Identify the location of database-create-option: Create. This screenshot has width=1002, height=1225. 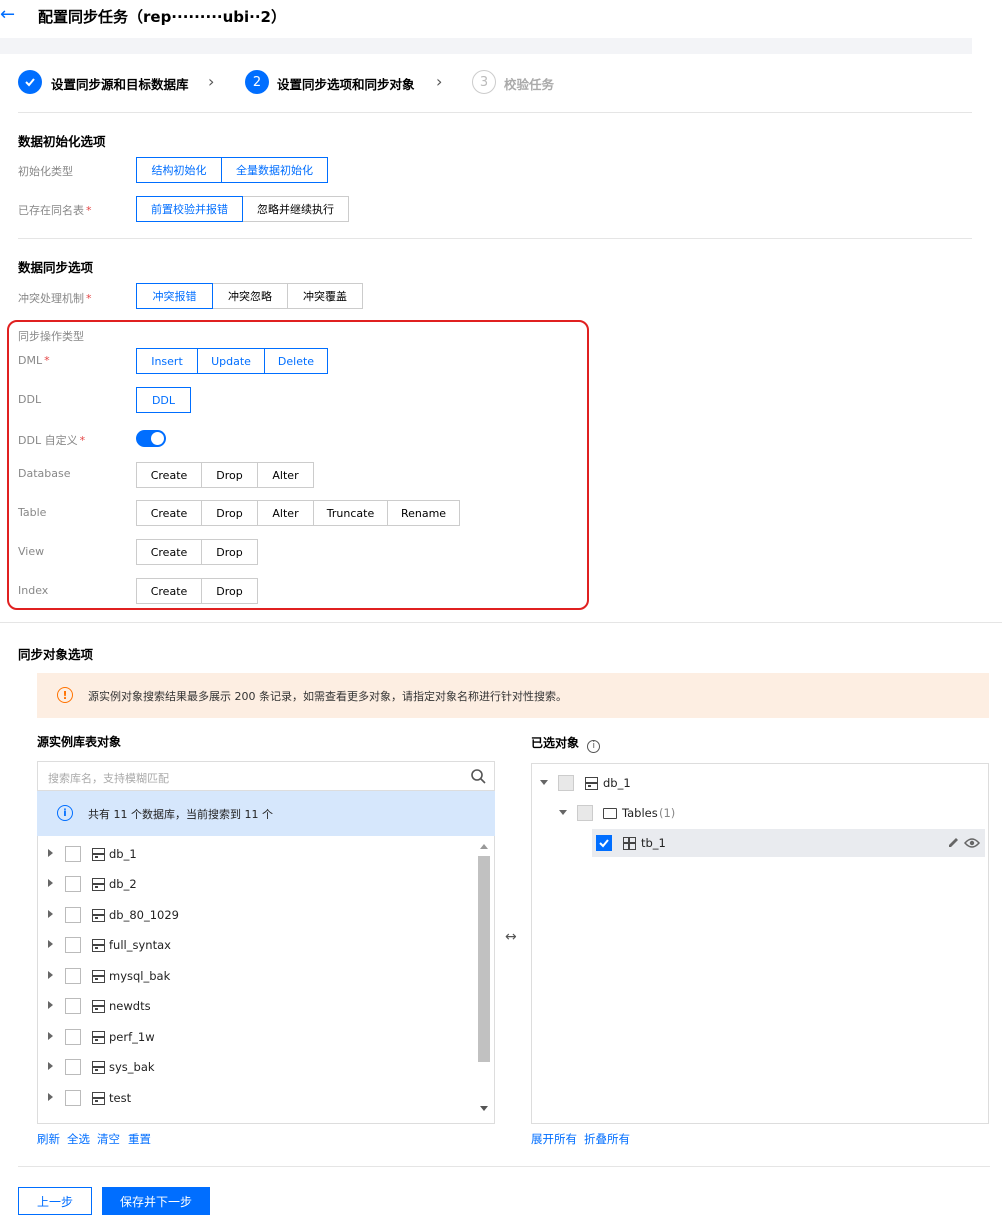
(169, 475).